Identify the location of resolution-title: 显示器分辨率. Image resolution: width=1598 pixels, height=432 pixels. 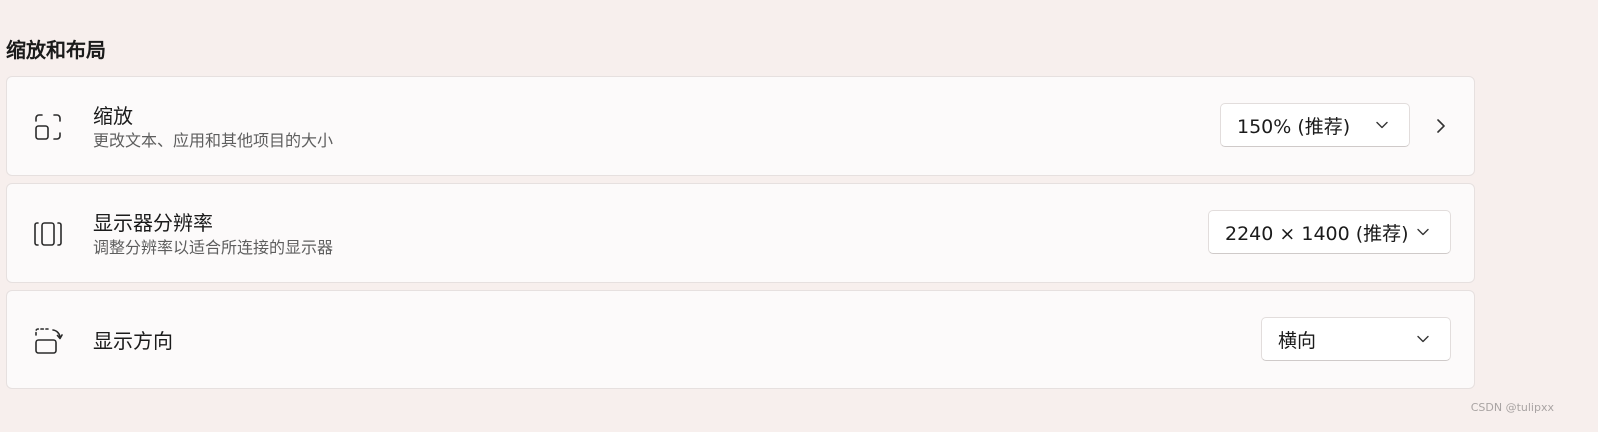
(153, 223).